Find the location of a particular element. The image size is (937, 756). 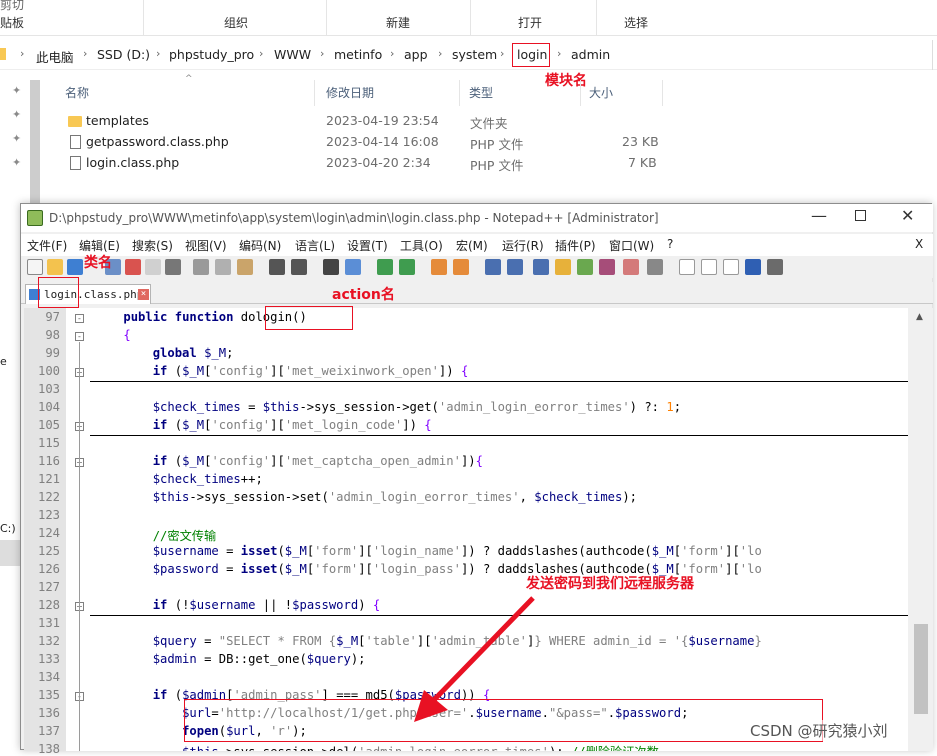

play-macro-icon is located at coordinates (731, 267).